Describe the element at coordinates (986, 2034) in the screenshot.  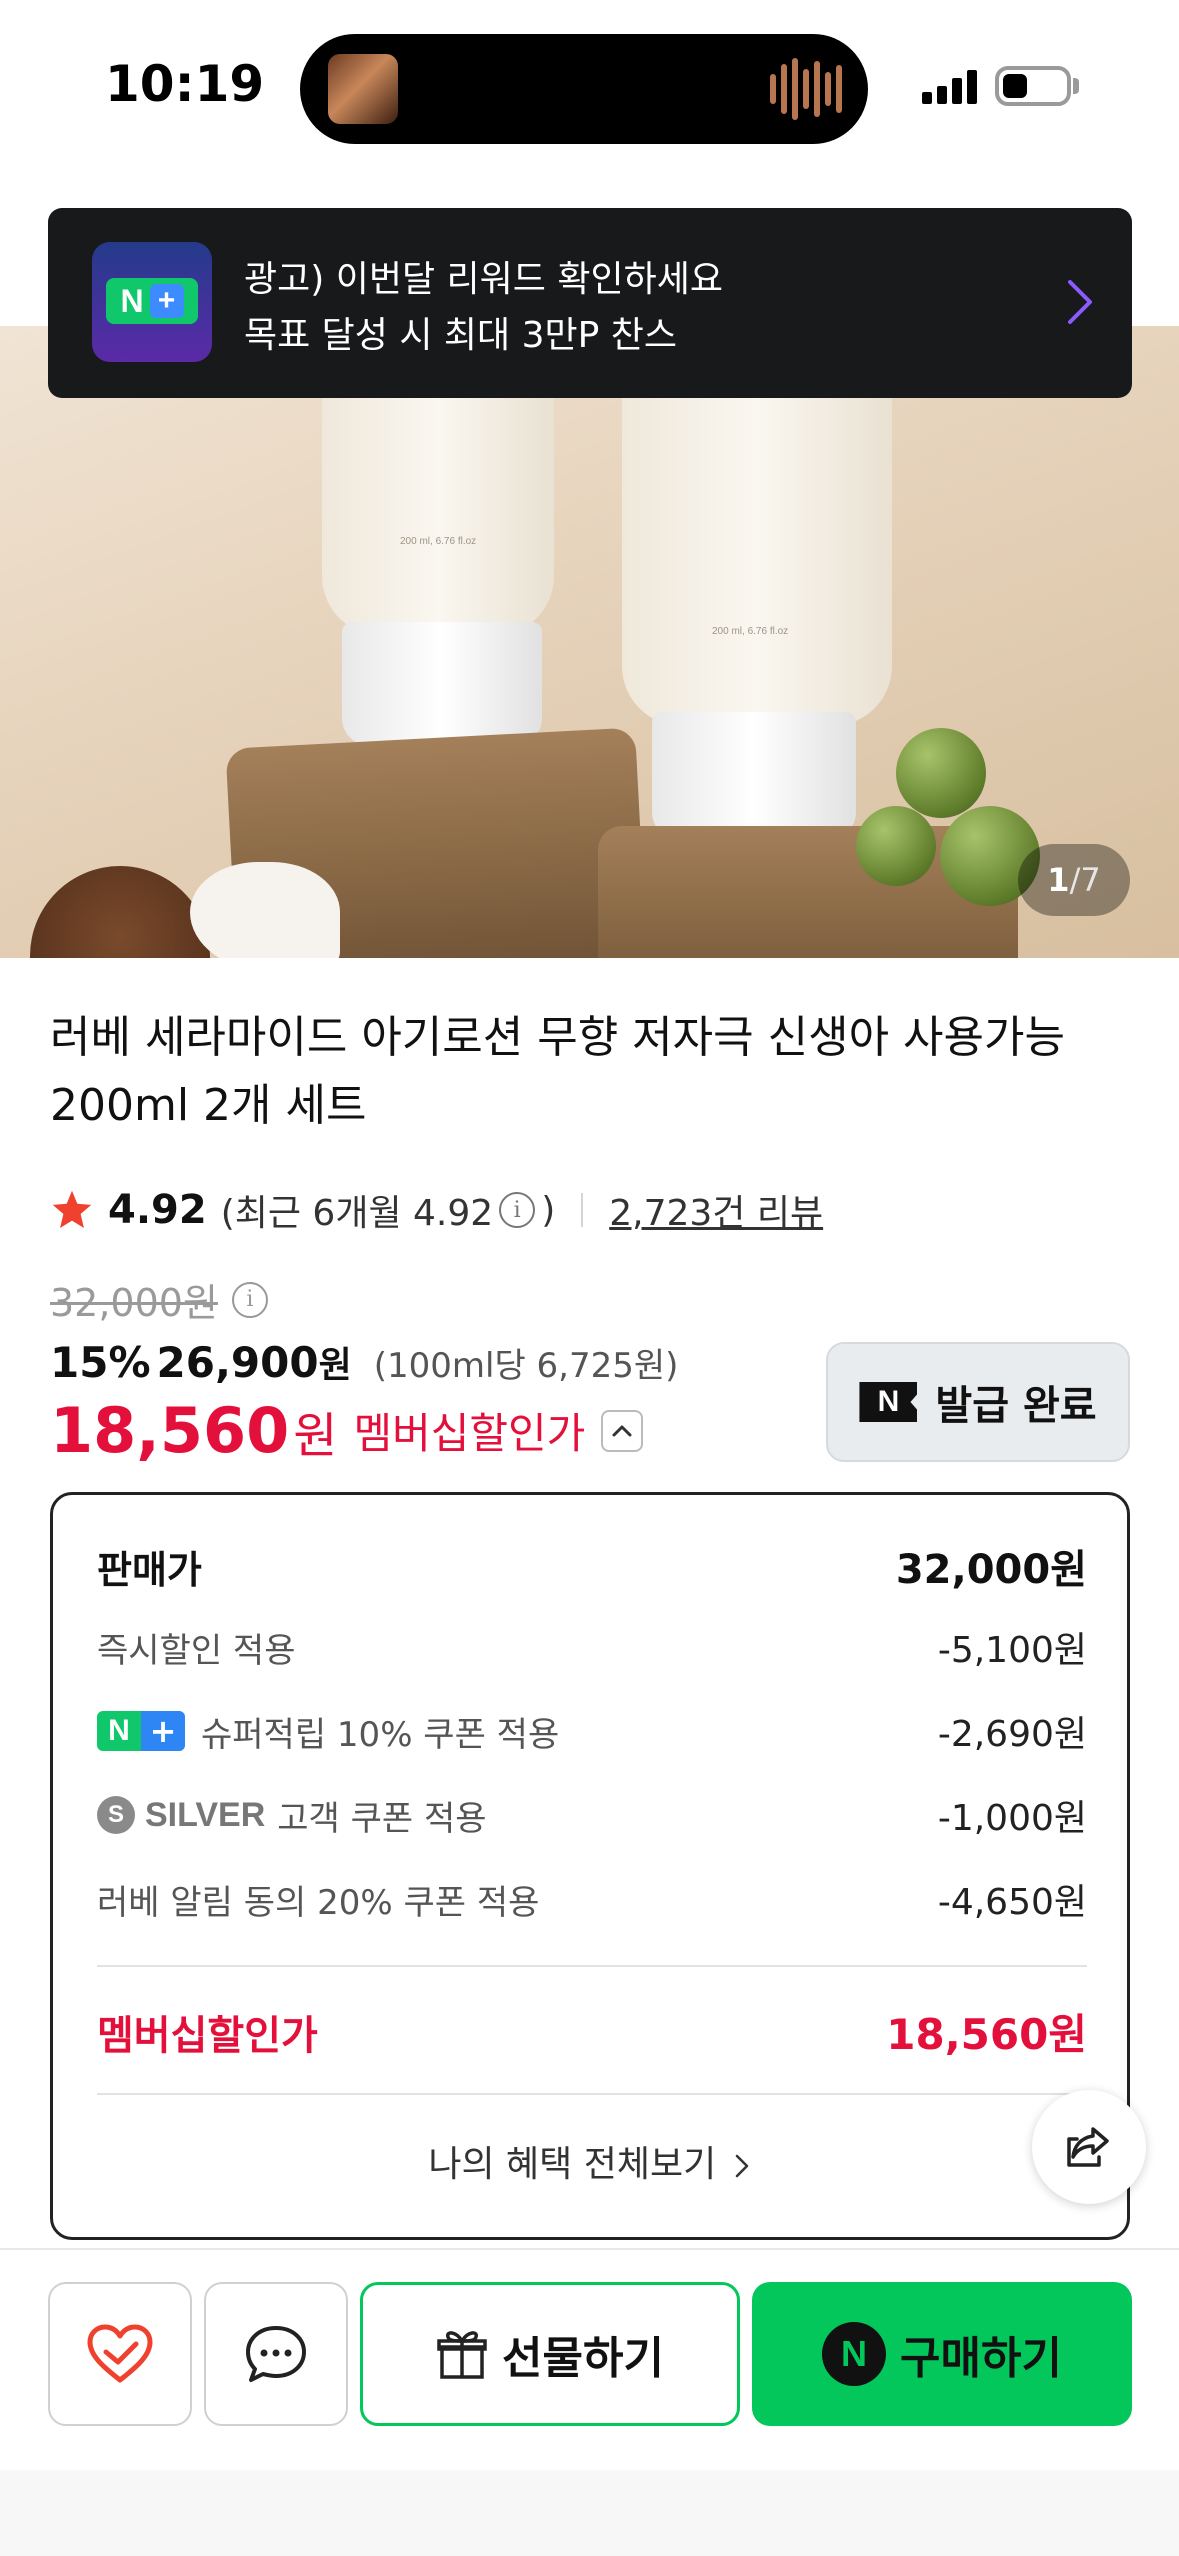
I see `breakdown-member-value: 18,560원` at that location.